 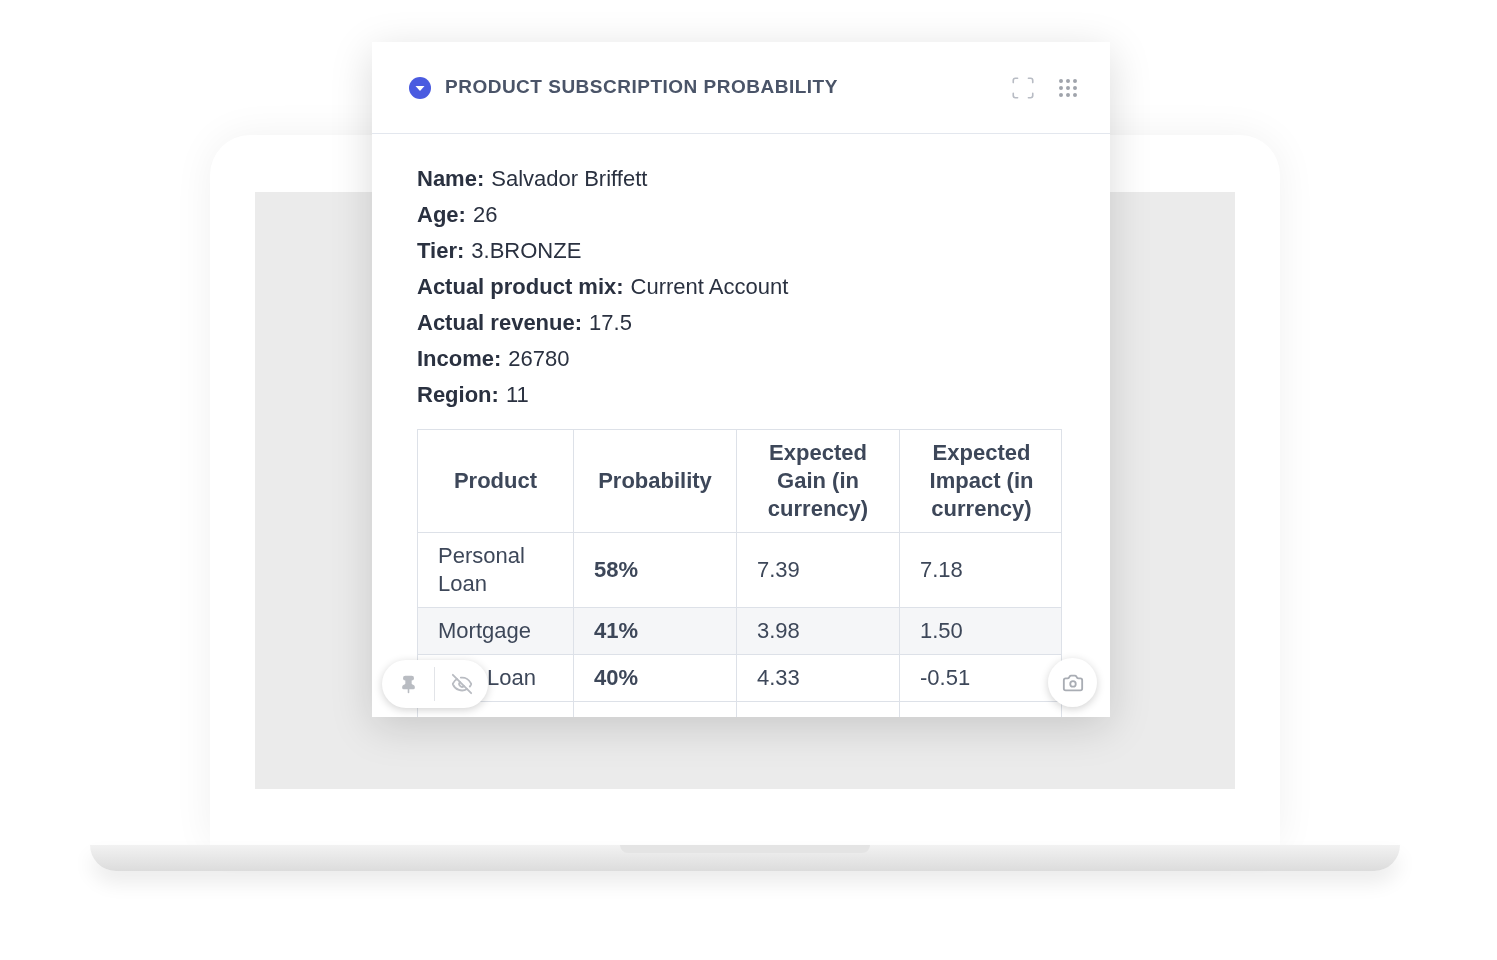 I want to click on detail-label: Name:, so click(x=451, y=178).